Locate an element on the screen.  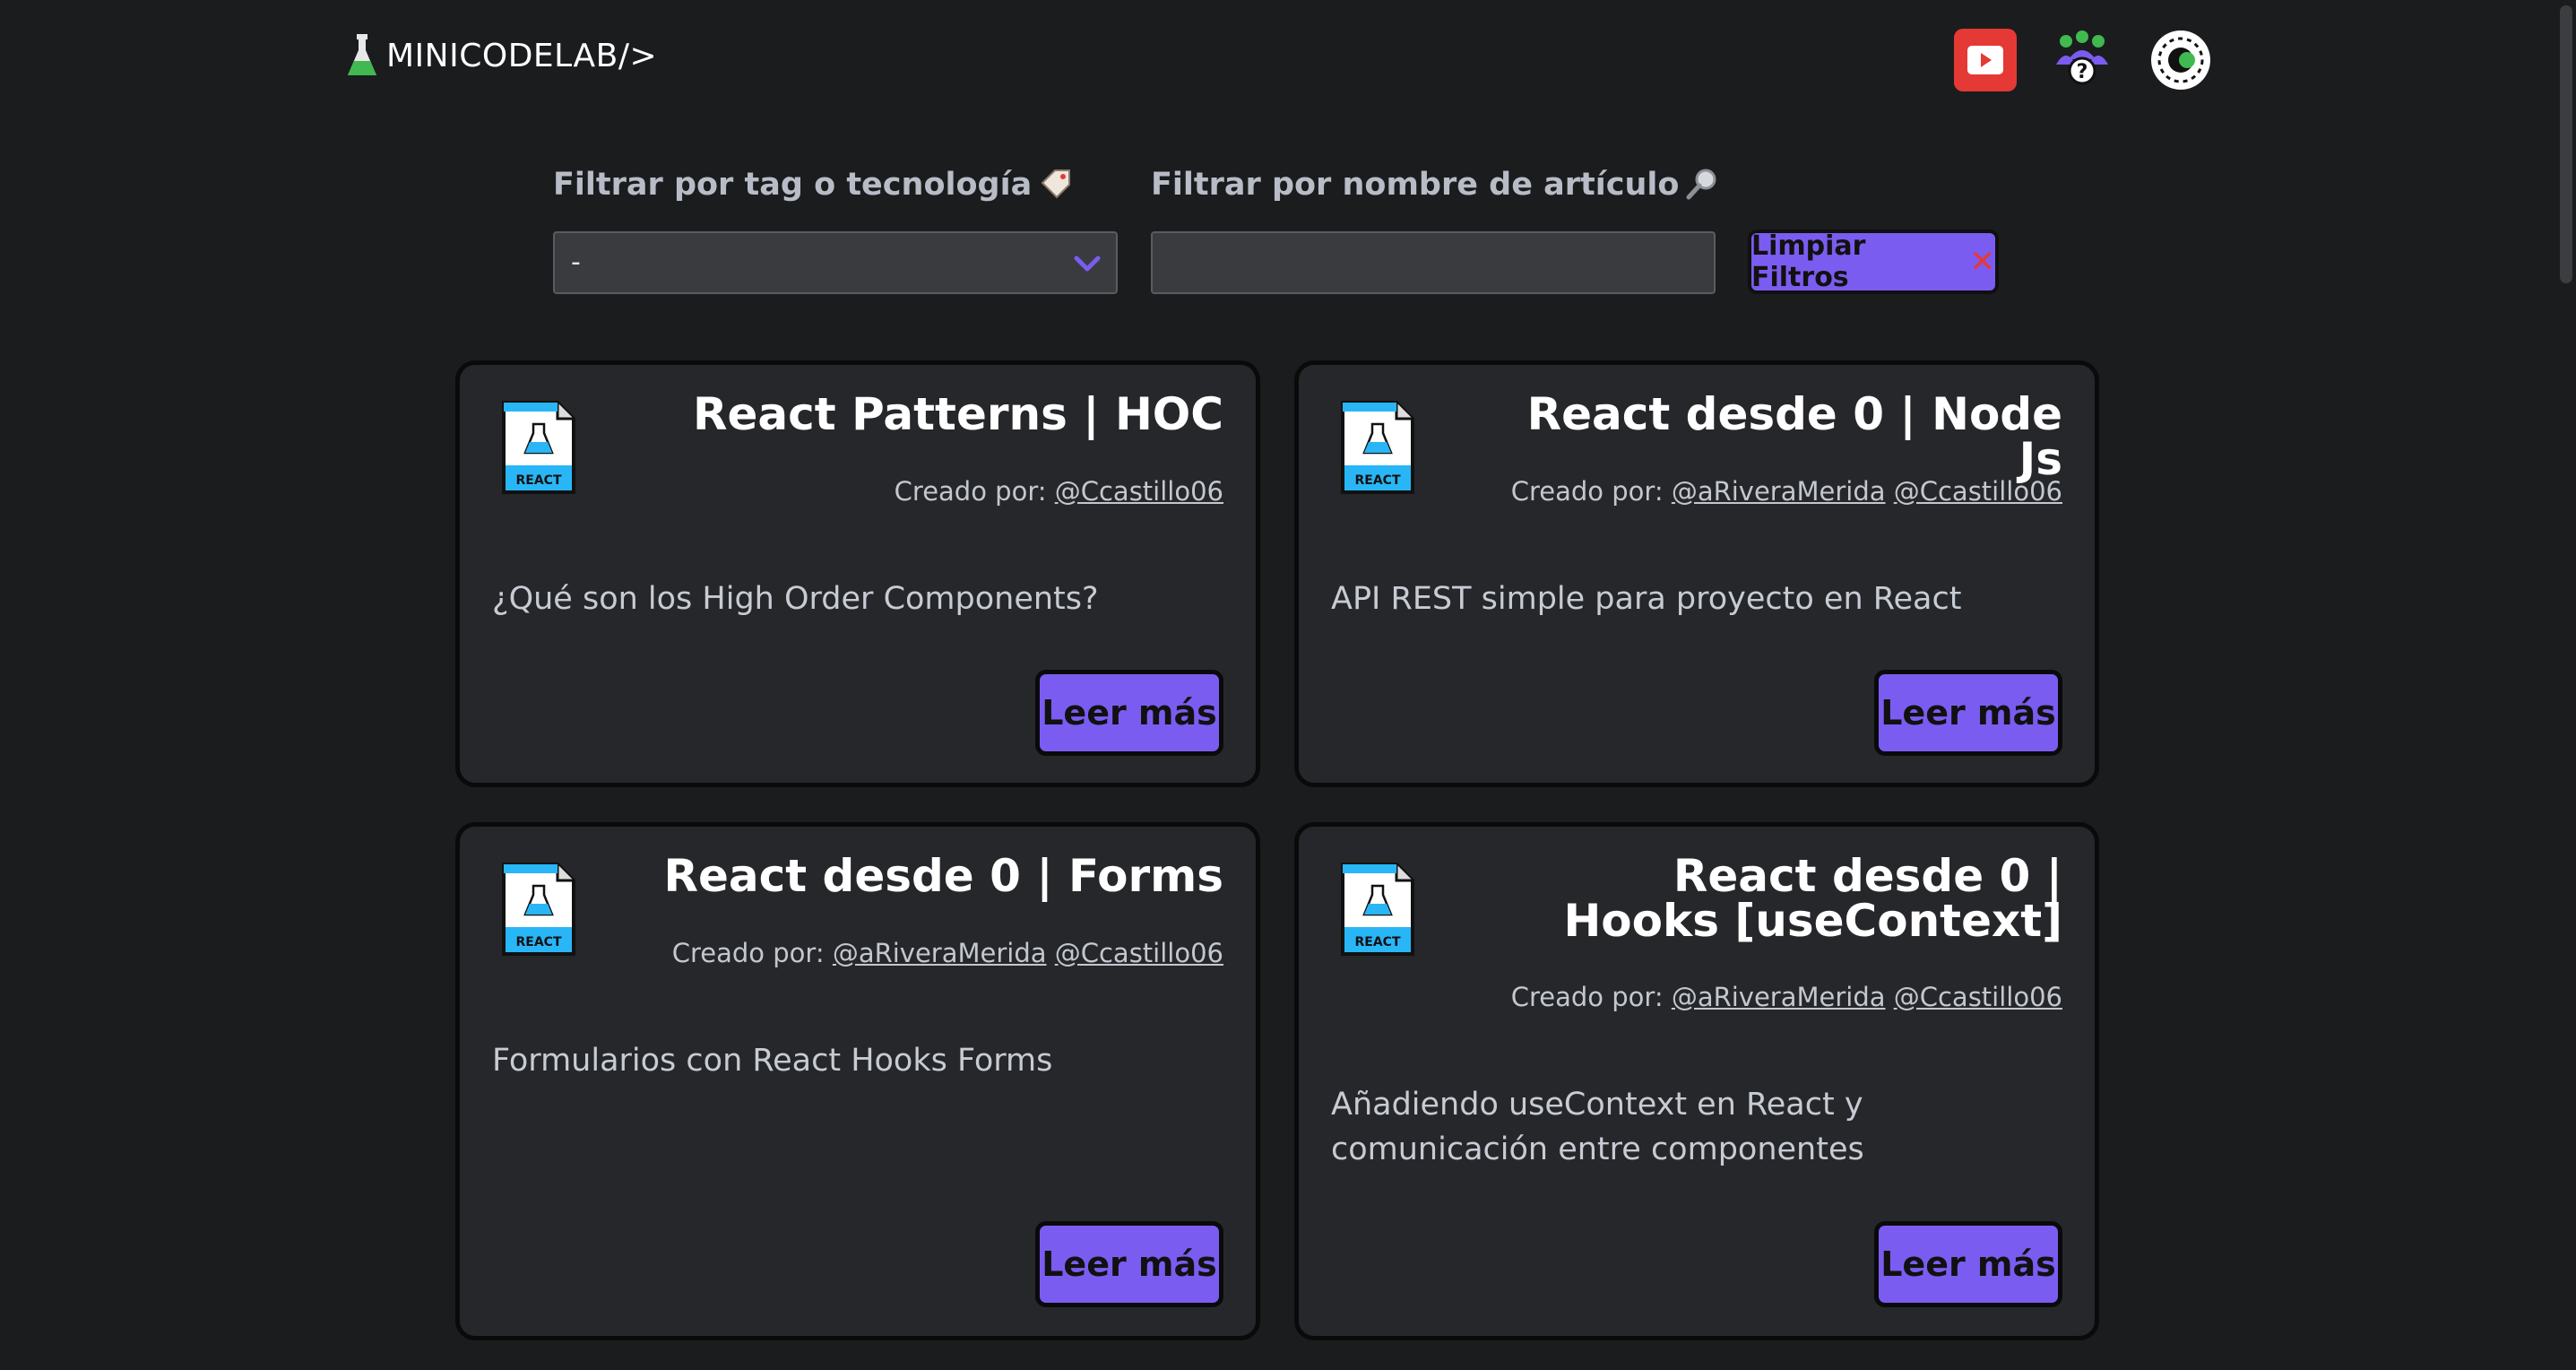
clear-filters-button: Limpiar Filtros ✕ is located at coordinates (1873, 262).